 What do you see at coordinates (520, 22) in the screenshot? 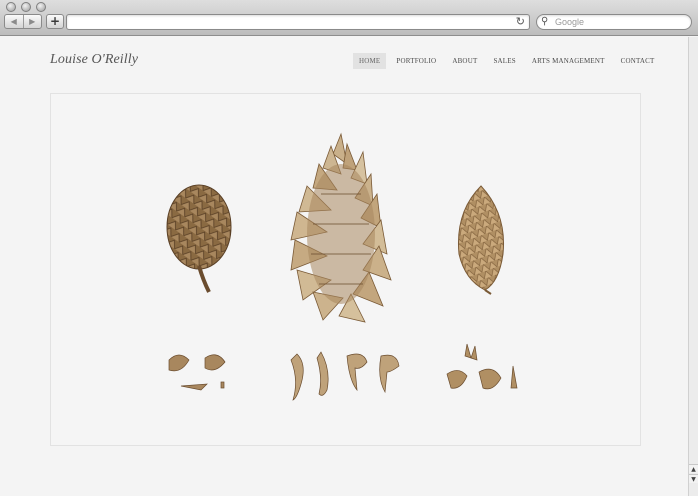
I see `reload-icon: ↻` at bounding box center [520, 22].